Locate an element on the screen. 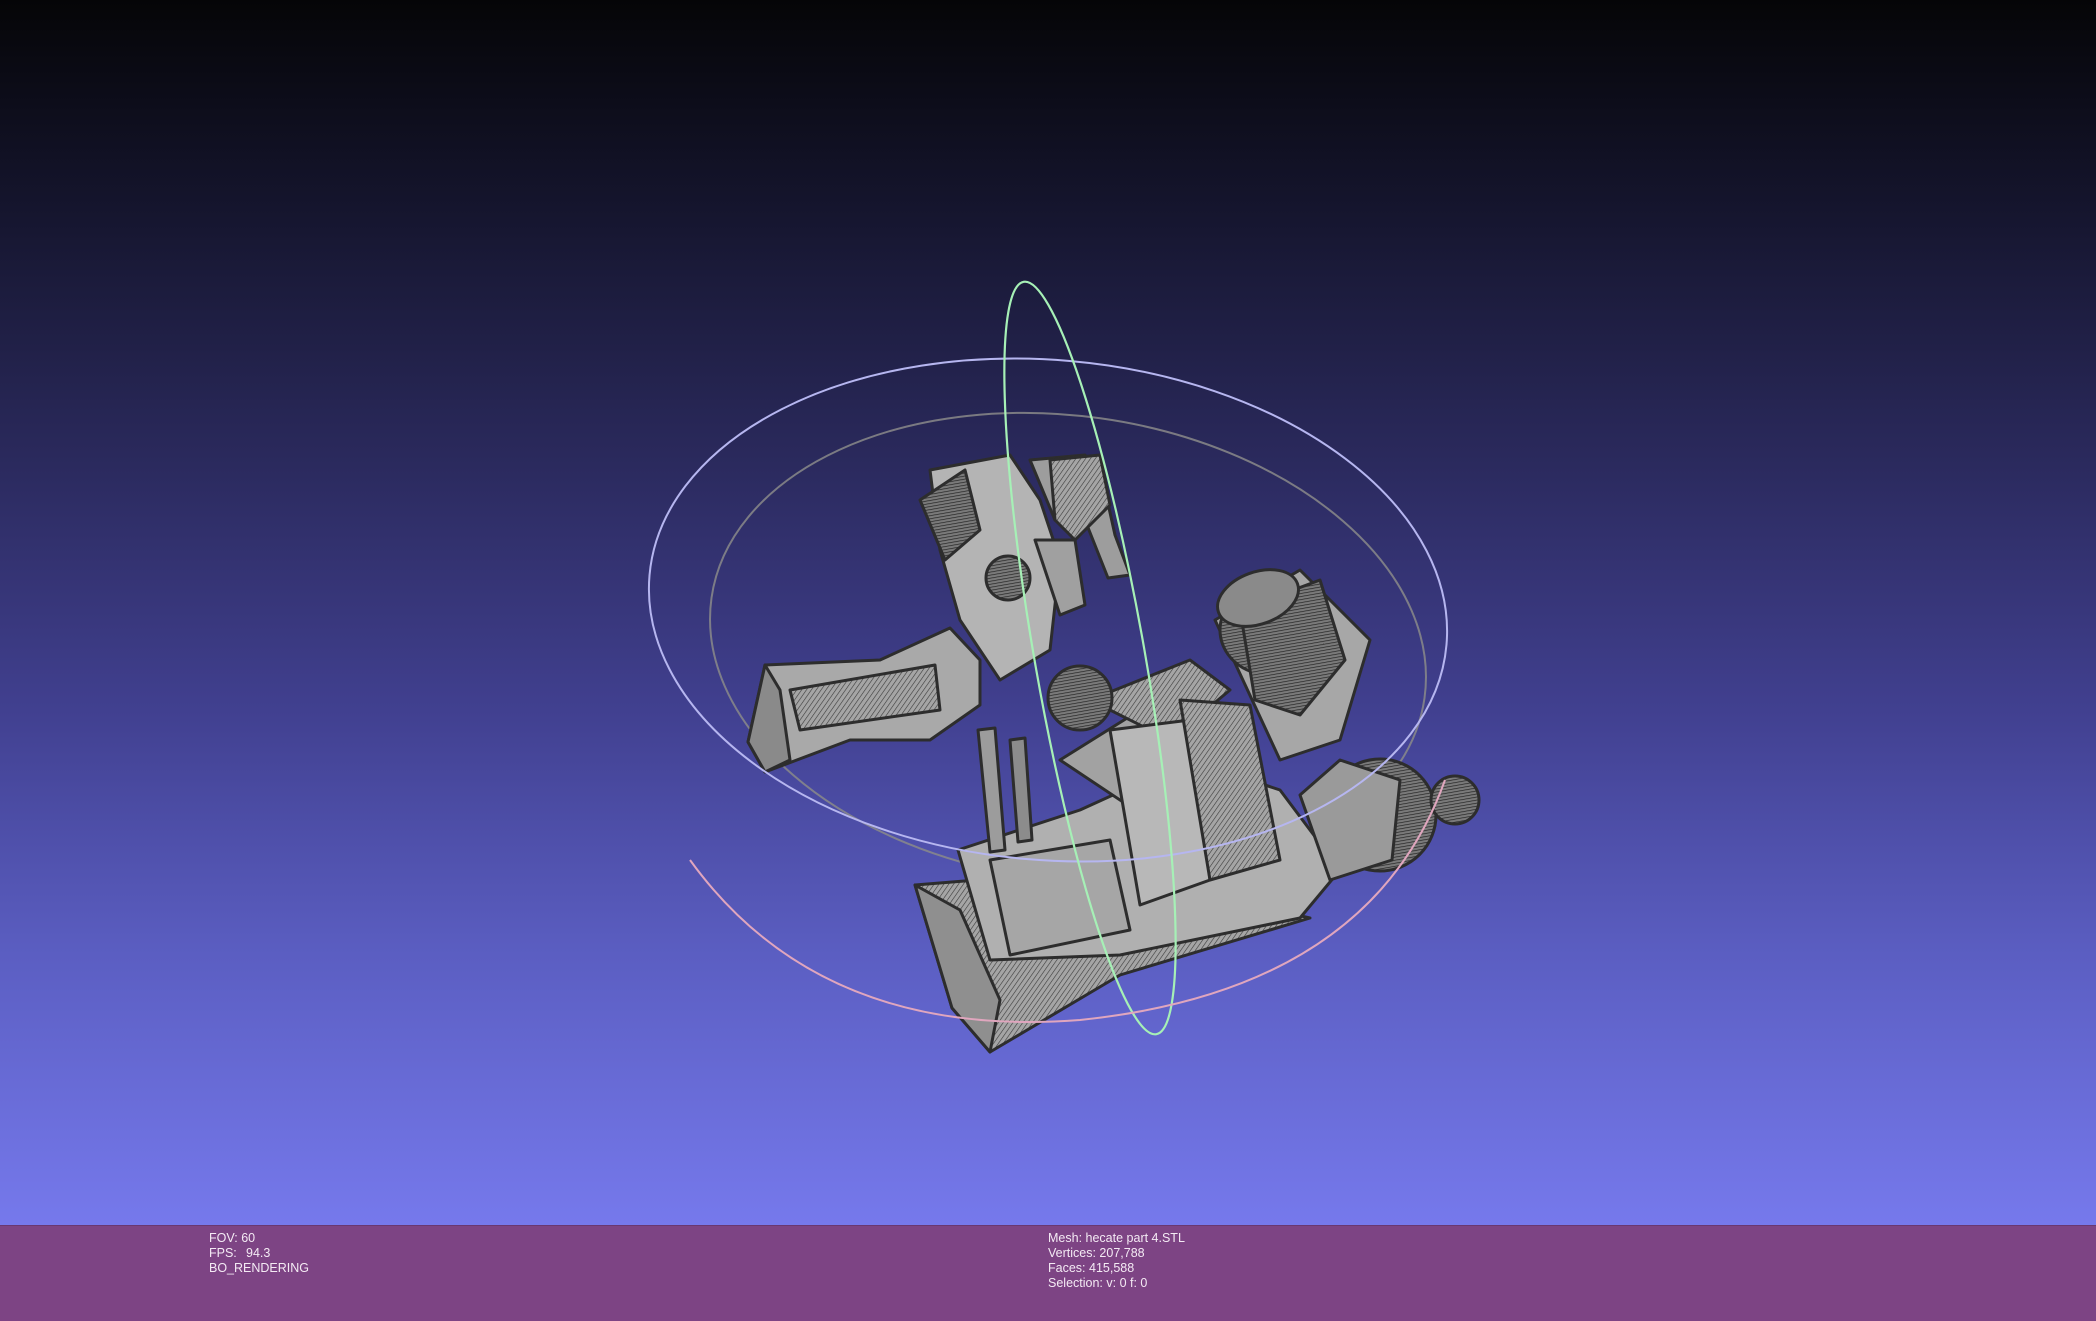  vertices-readout: Vertices: 207,788 is located at coordinates (1116, 1253).